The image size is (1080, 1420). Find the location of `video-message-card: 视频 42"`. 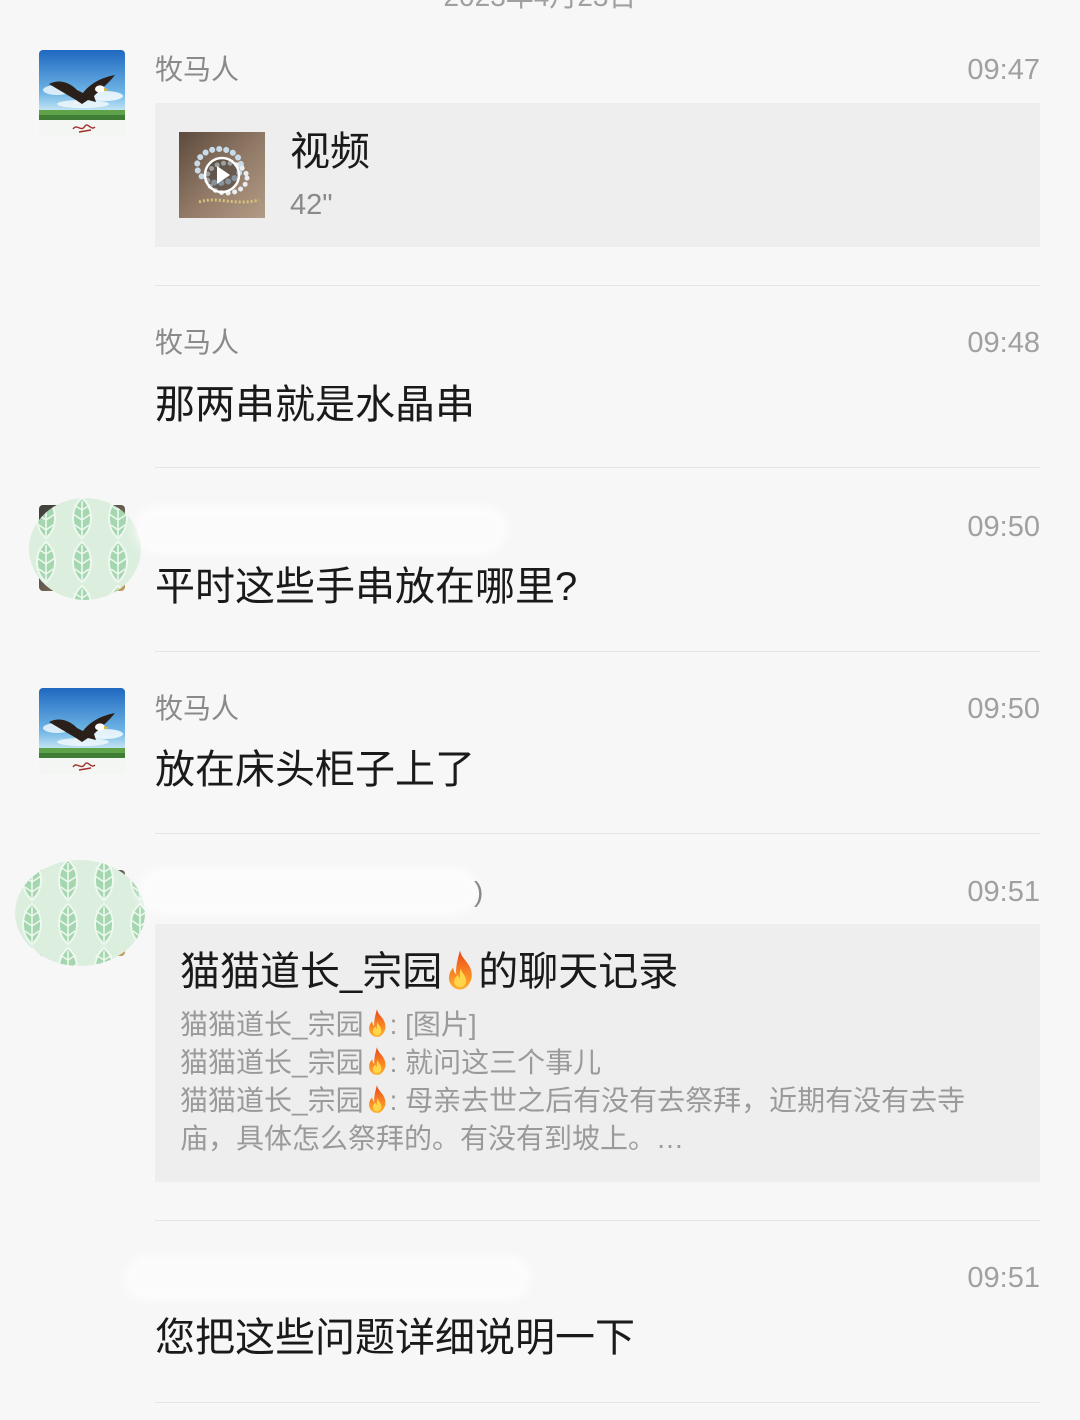

video-message-card: 视频 42" is located at coordinates (597, 175).